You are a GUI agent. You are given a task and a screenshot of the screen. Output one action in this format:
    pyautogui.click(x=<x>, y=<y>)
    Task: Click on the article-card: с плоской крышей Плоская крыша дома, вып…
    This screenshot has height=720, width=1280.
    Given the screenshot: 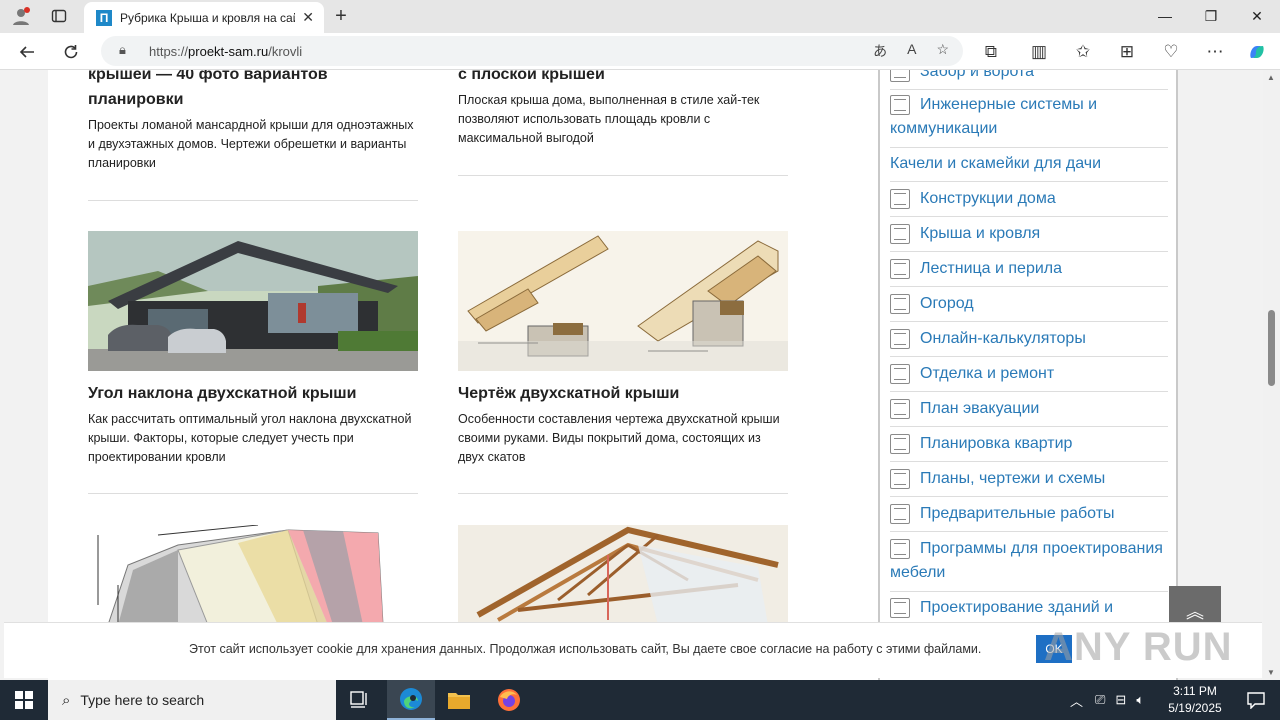 What is the action you would take?
    pyautogui.click(x=623, y=109)
    